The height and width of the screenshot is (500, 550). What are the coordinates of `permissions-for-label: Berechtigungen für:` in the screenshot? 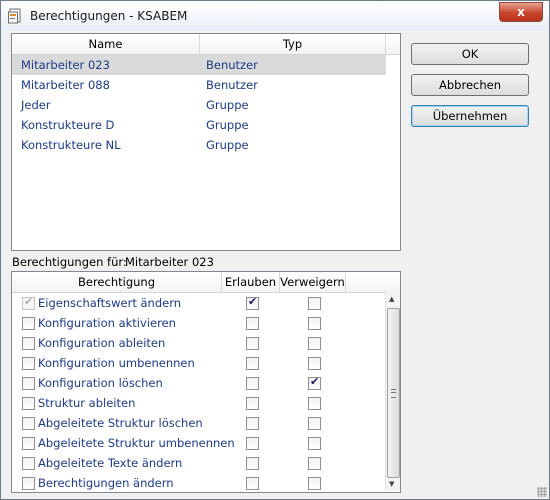 It's located at (69, 262).